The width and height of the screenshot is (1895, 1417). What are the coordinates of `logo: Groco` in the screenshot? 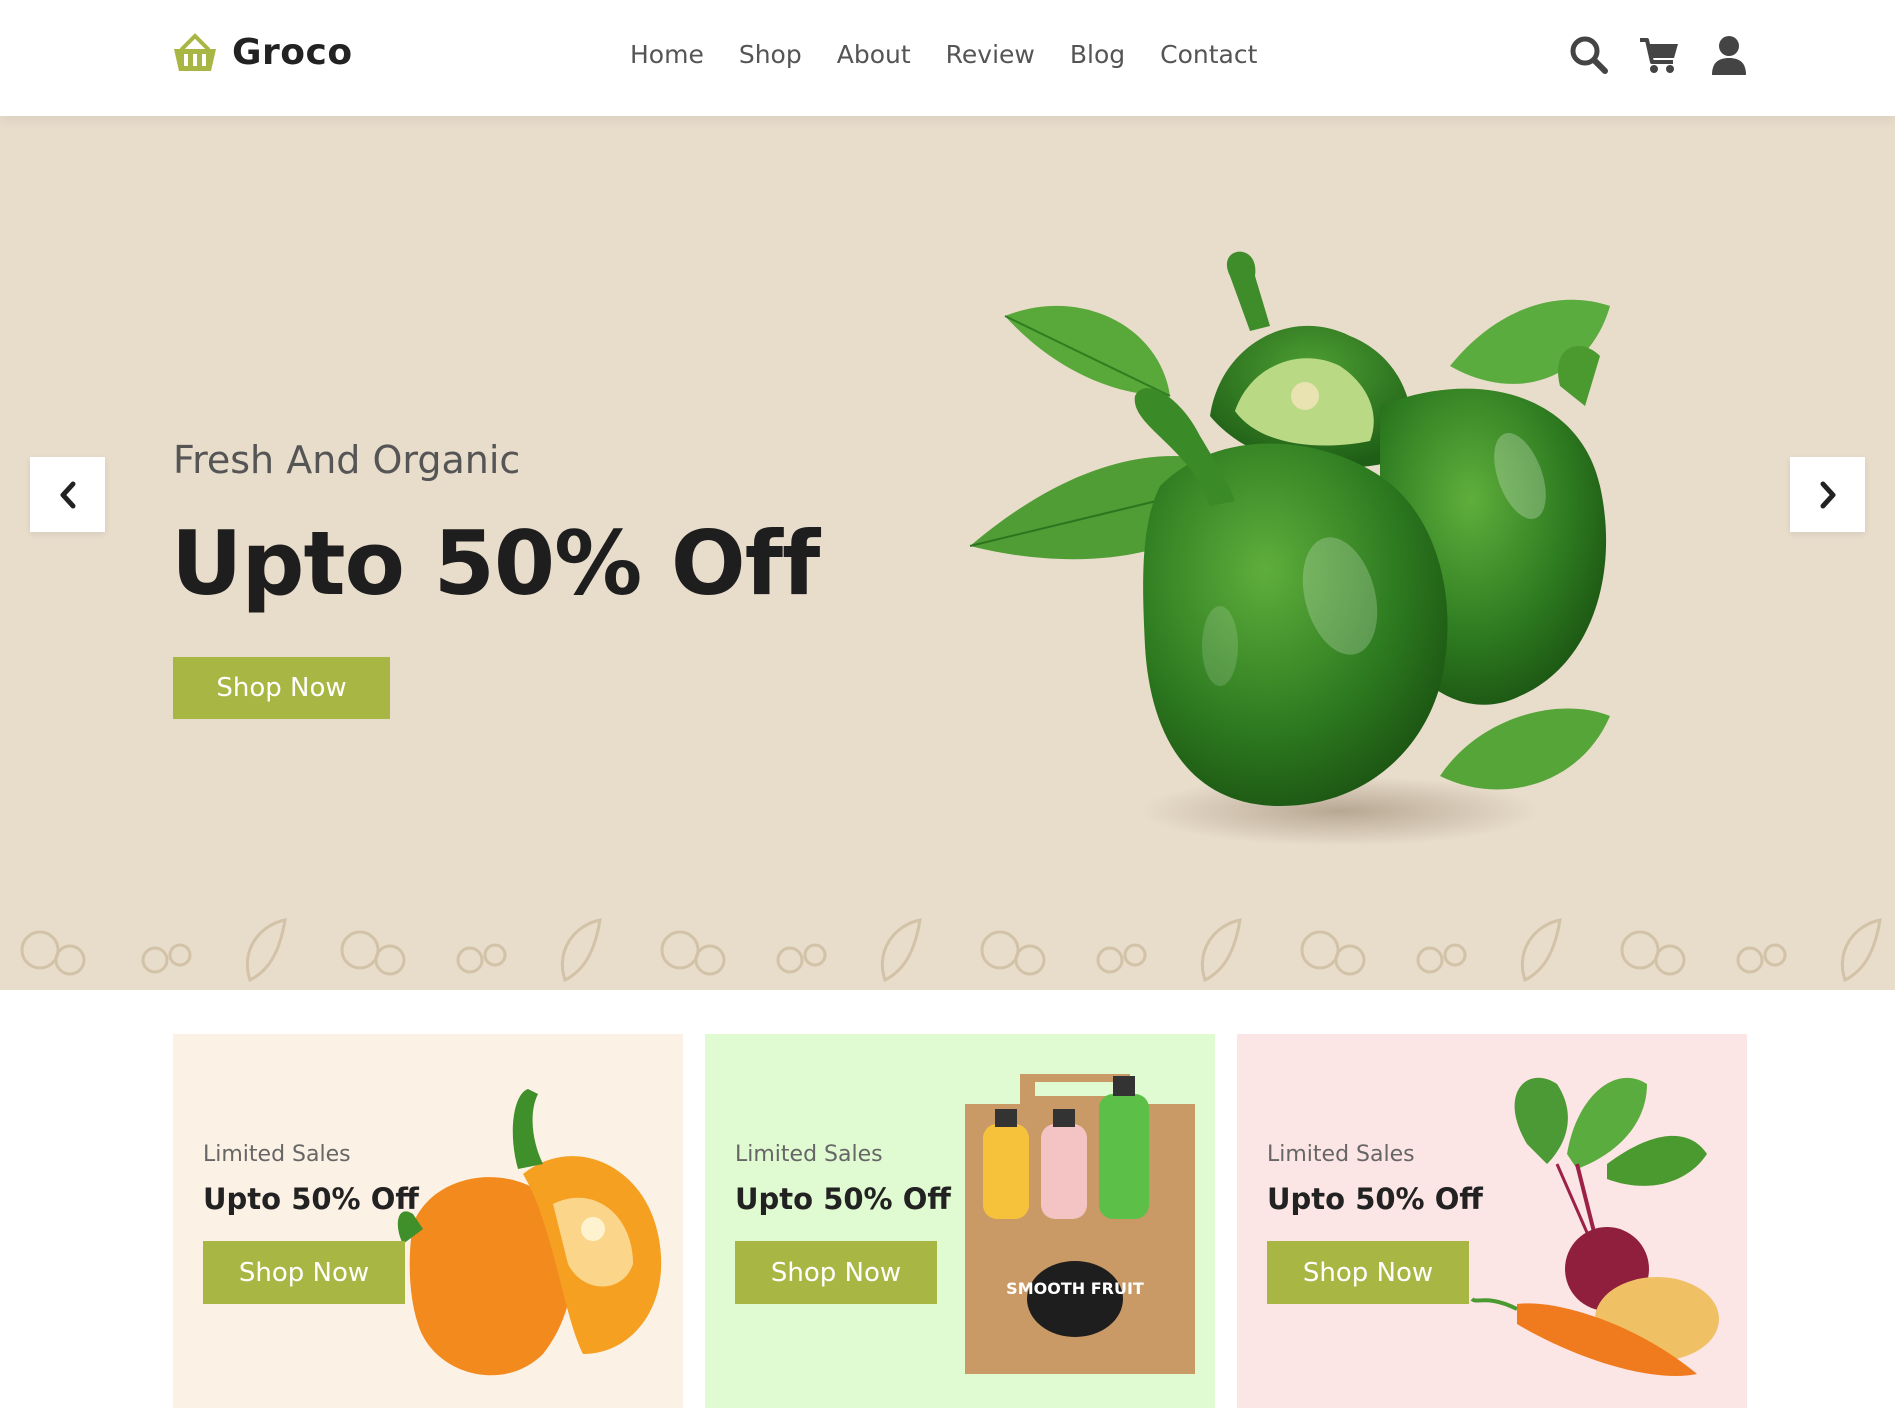 It's located at (262, 52).